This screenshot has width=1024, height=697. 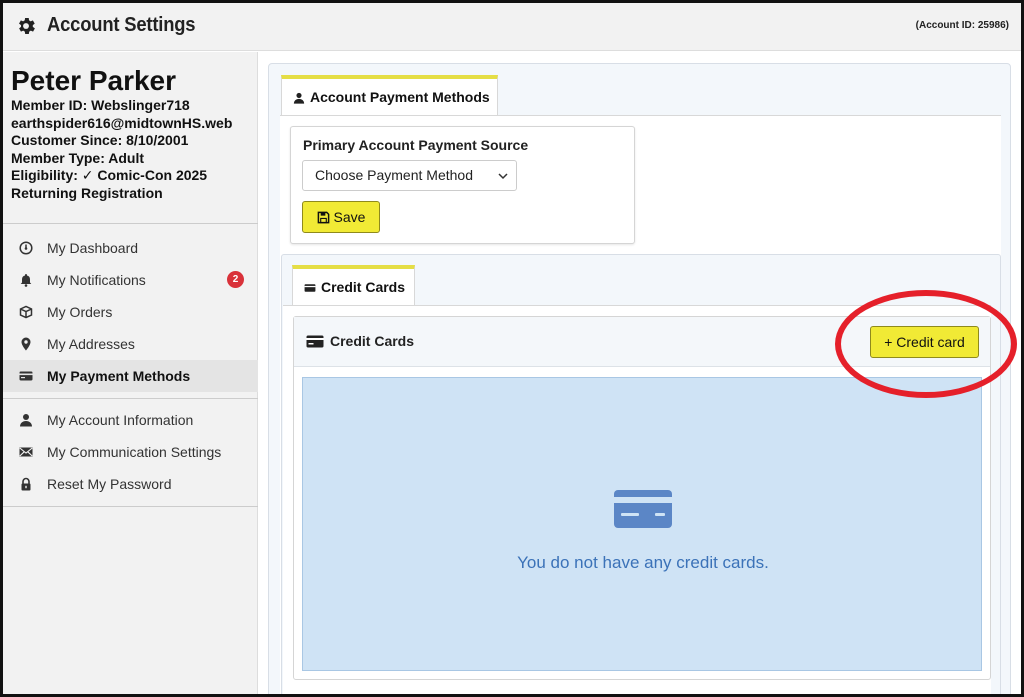 I want to click on sidebar-item-account-information: My Account Information, so click(x=130, y=420).